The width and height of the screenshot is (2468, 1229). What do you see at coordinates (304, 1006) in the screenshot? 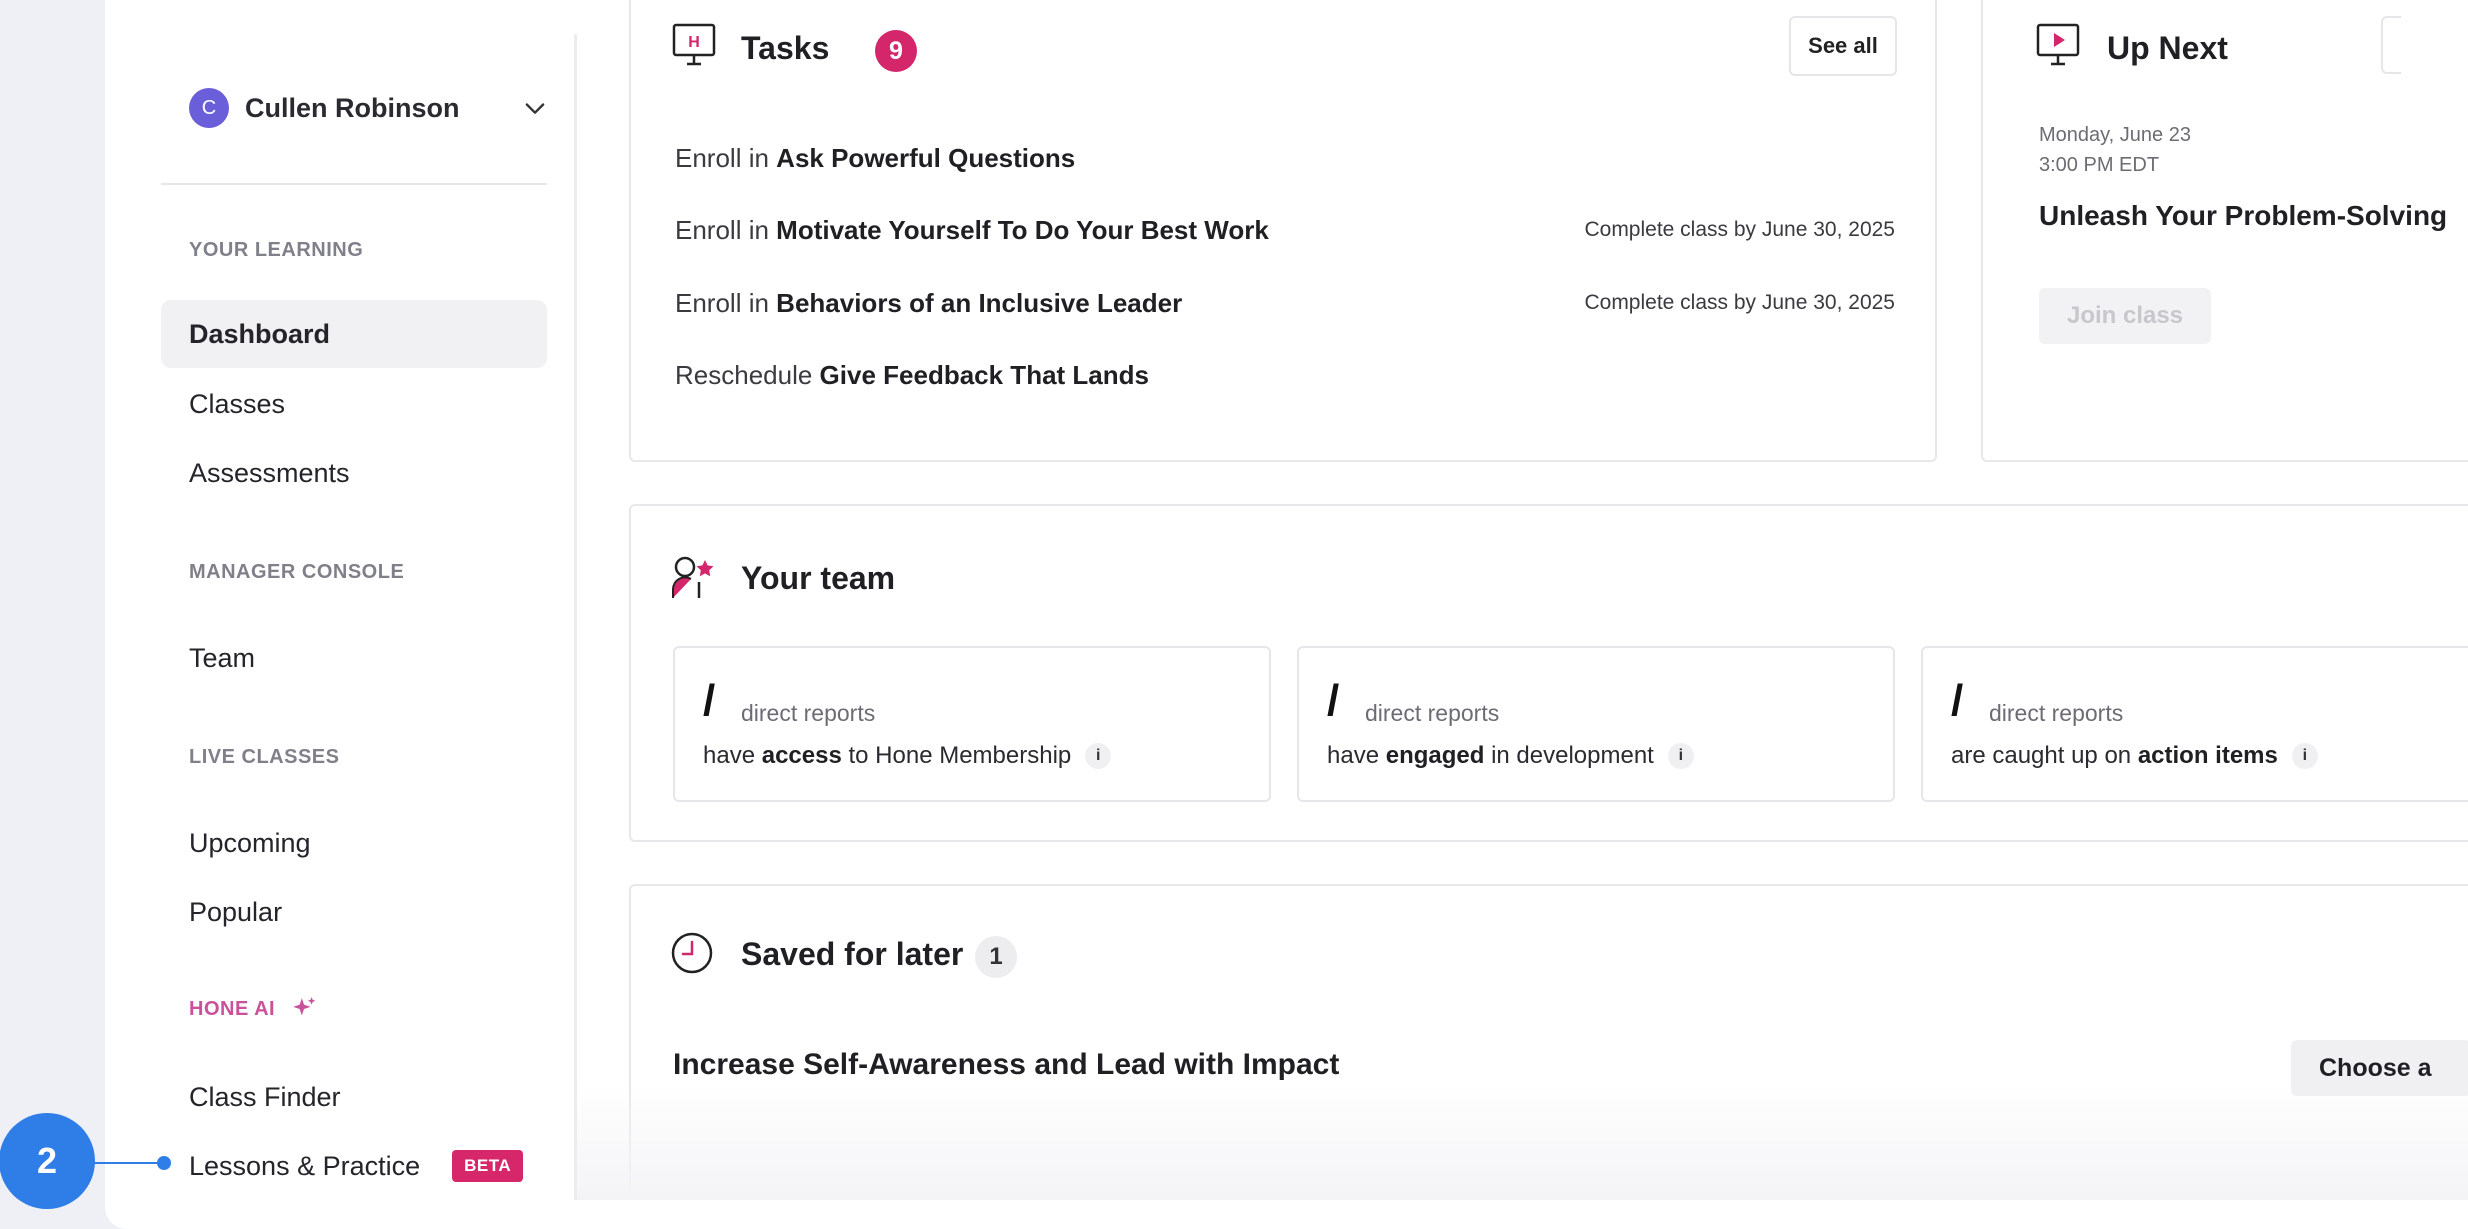
I see `sparkle-icon` at bounding box center [304, 1006].